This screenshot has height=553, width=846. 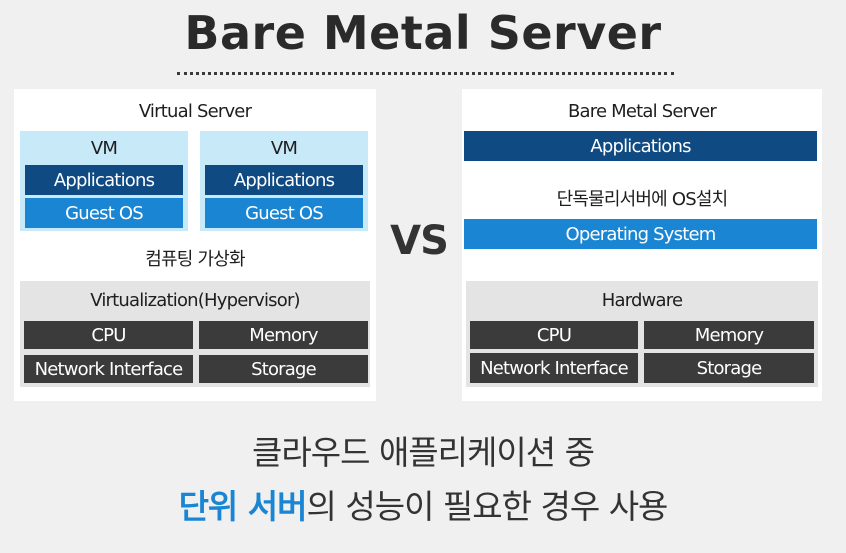 What do you see at coordinates (283, 369) in the screenshot?
I see `left-storage: Storage` at bounding box center [283, 369].